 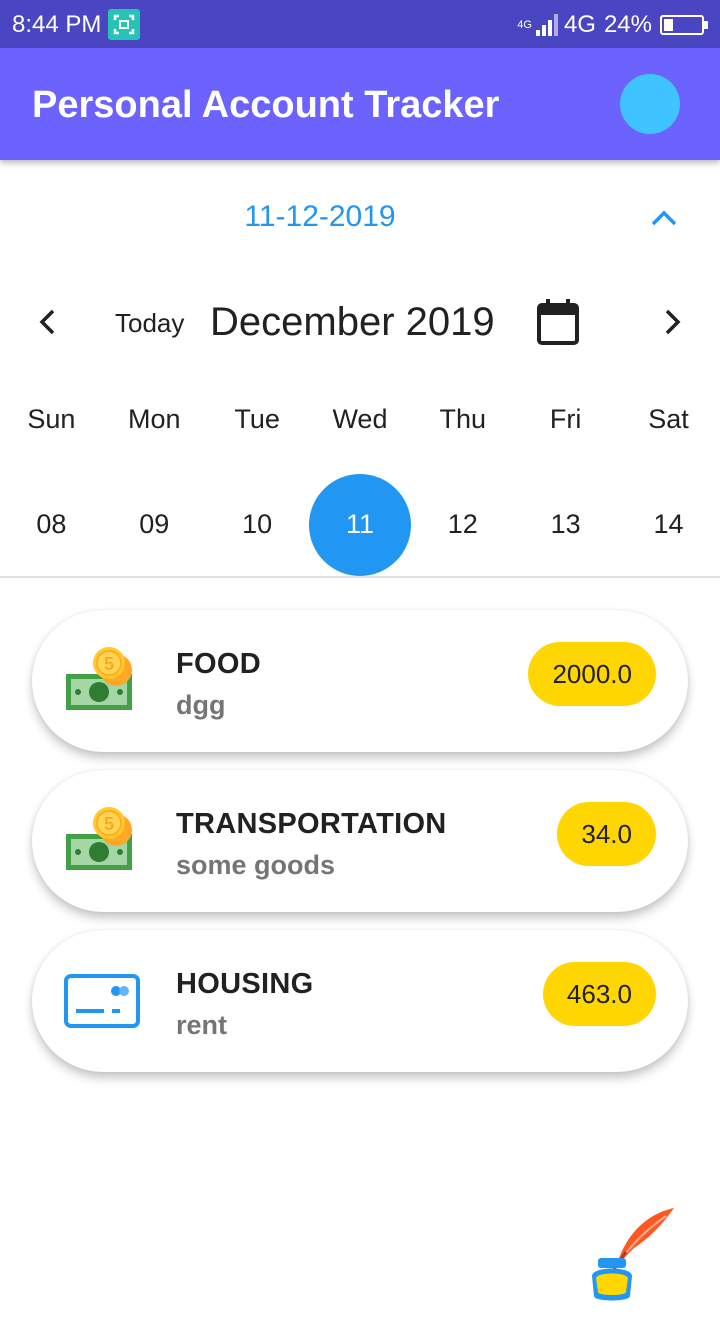 I want to click on weekday-label: Sat, so click(x=668, y=419).